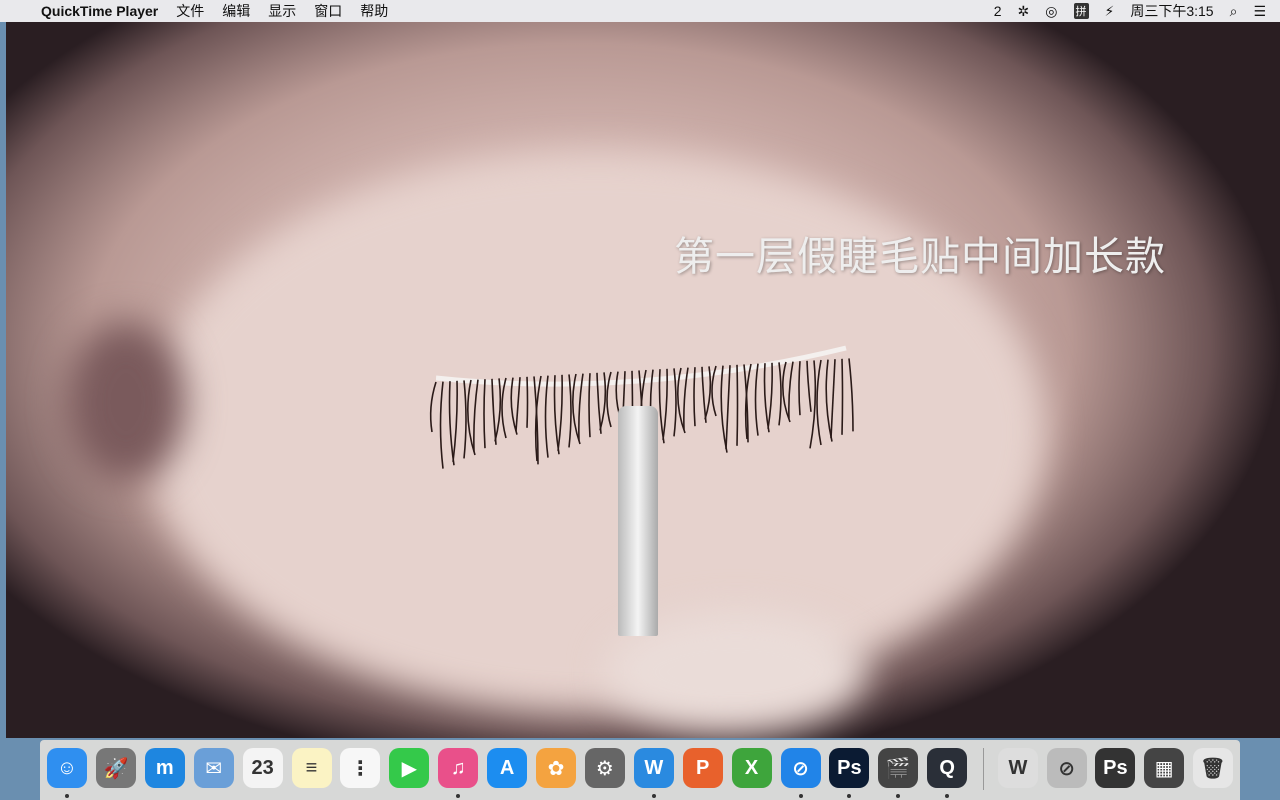  I want to click on video-shadow-left, so click(126, 402).